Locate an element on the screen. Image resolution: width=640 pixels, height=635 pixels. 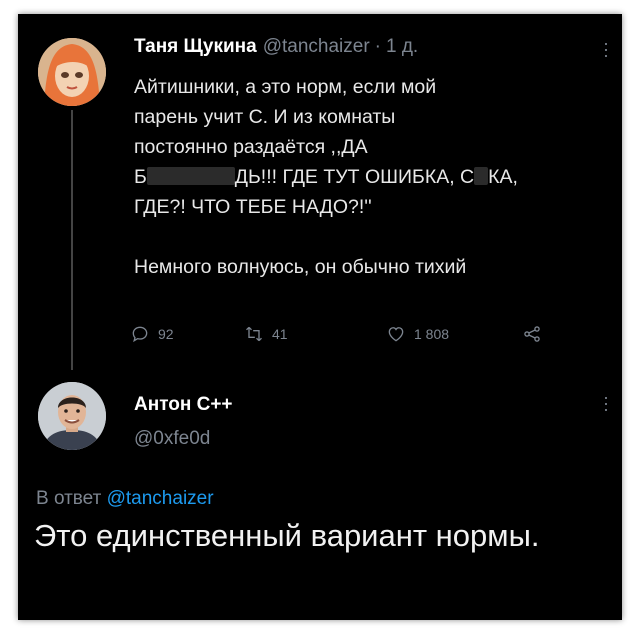
tweet-line: парень учит С. И из комнаты is located at coordinates (265, 117).